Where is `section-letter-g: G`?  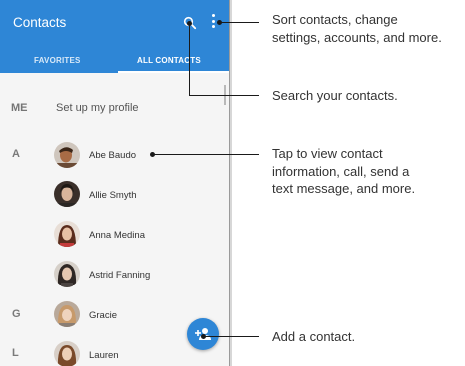
section-letter-g: G is located at coordinates (16, 314).